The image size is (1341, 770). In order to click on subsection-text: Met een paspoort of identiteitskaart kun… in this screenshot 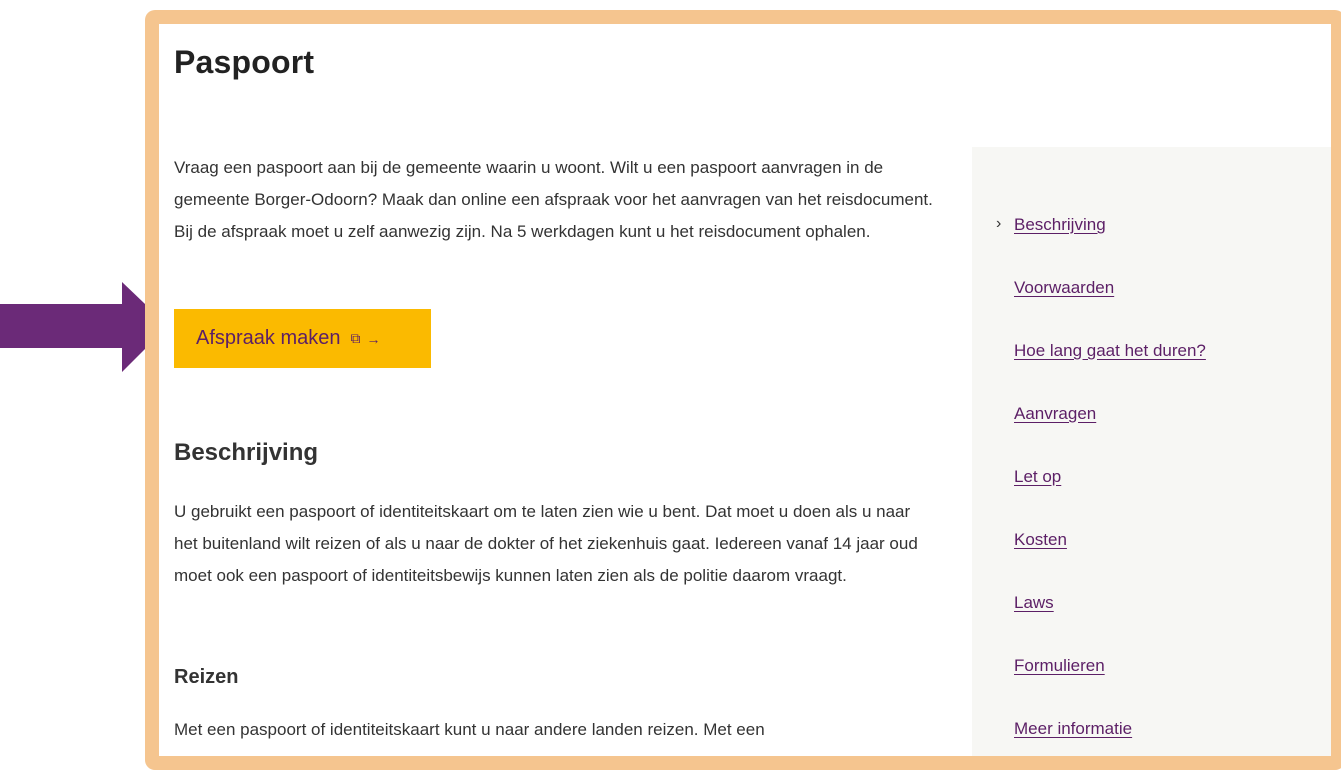, I will do `click(469, 729)`.